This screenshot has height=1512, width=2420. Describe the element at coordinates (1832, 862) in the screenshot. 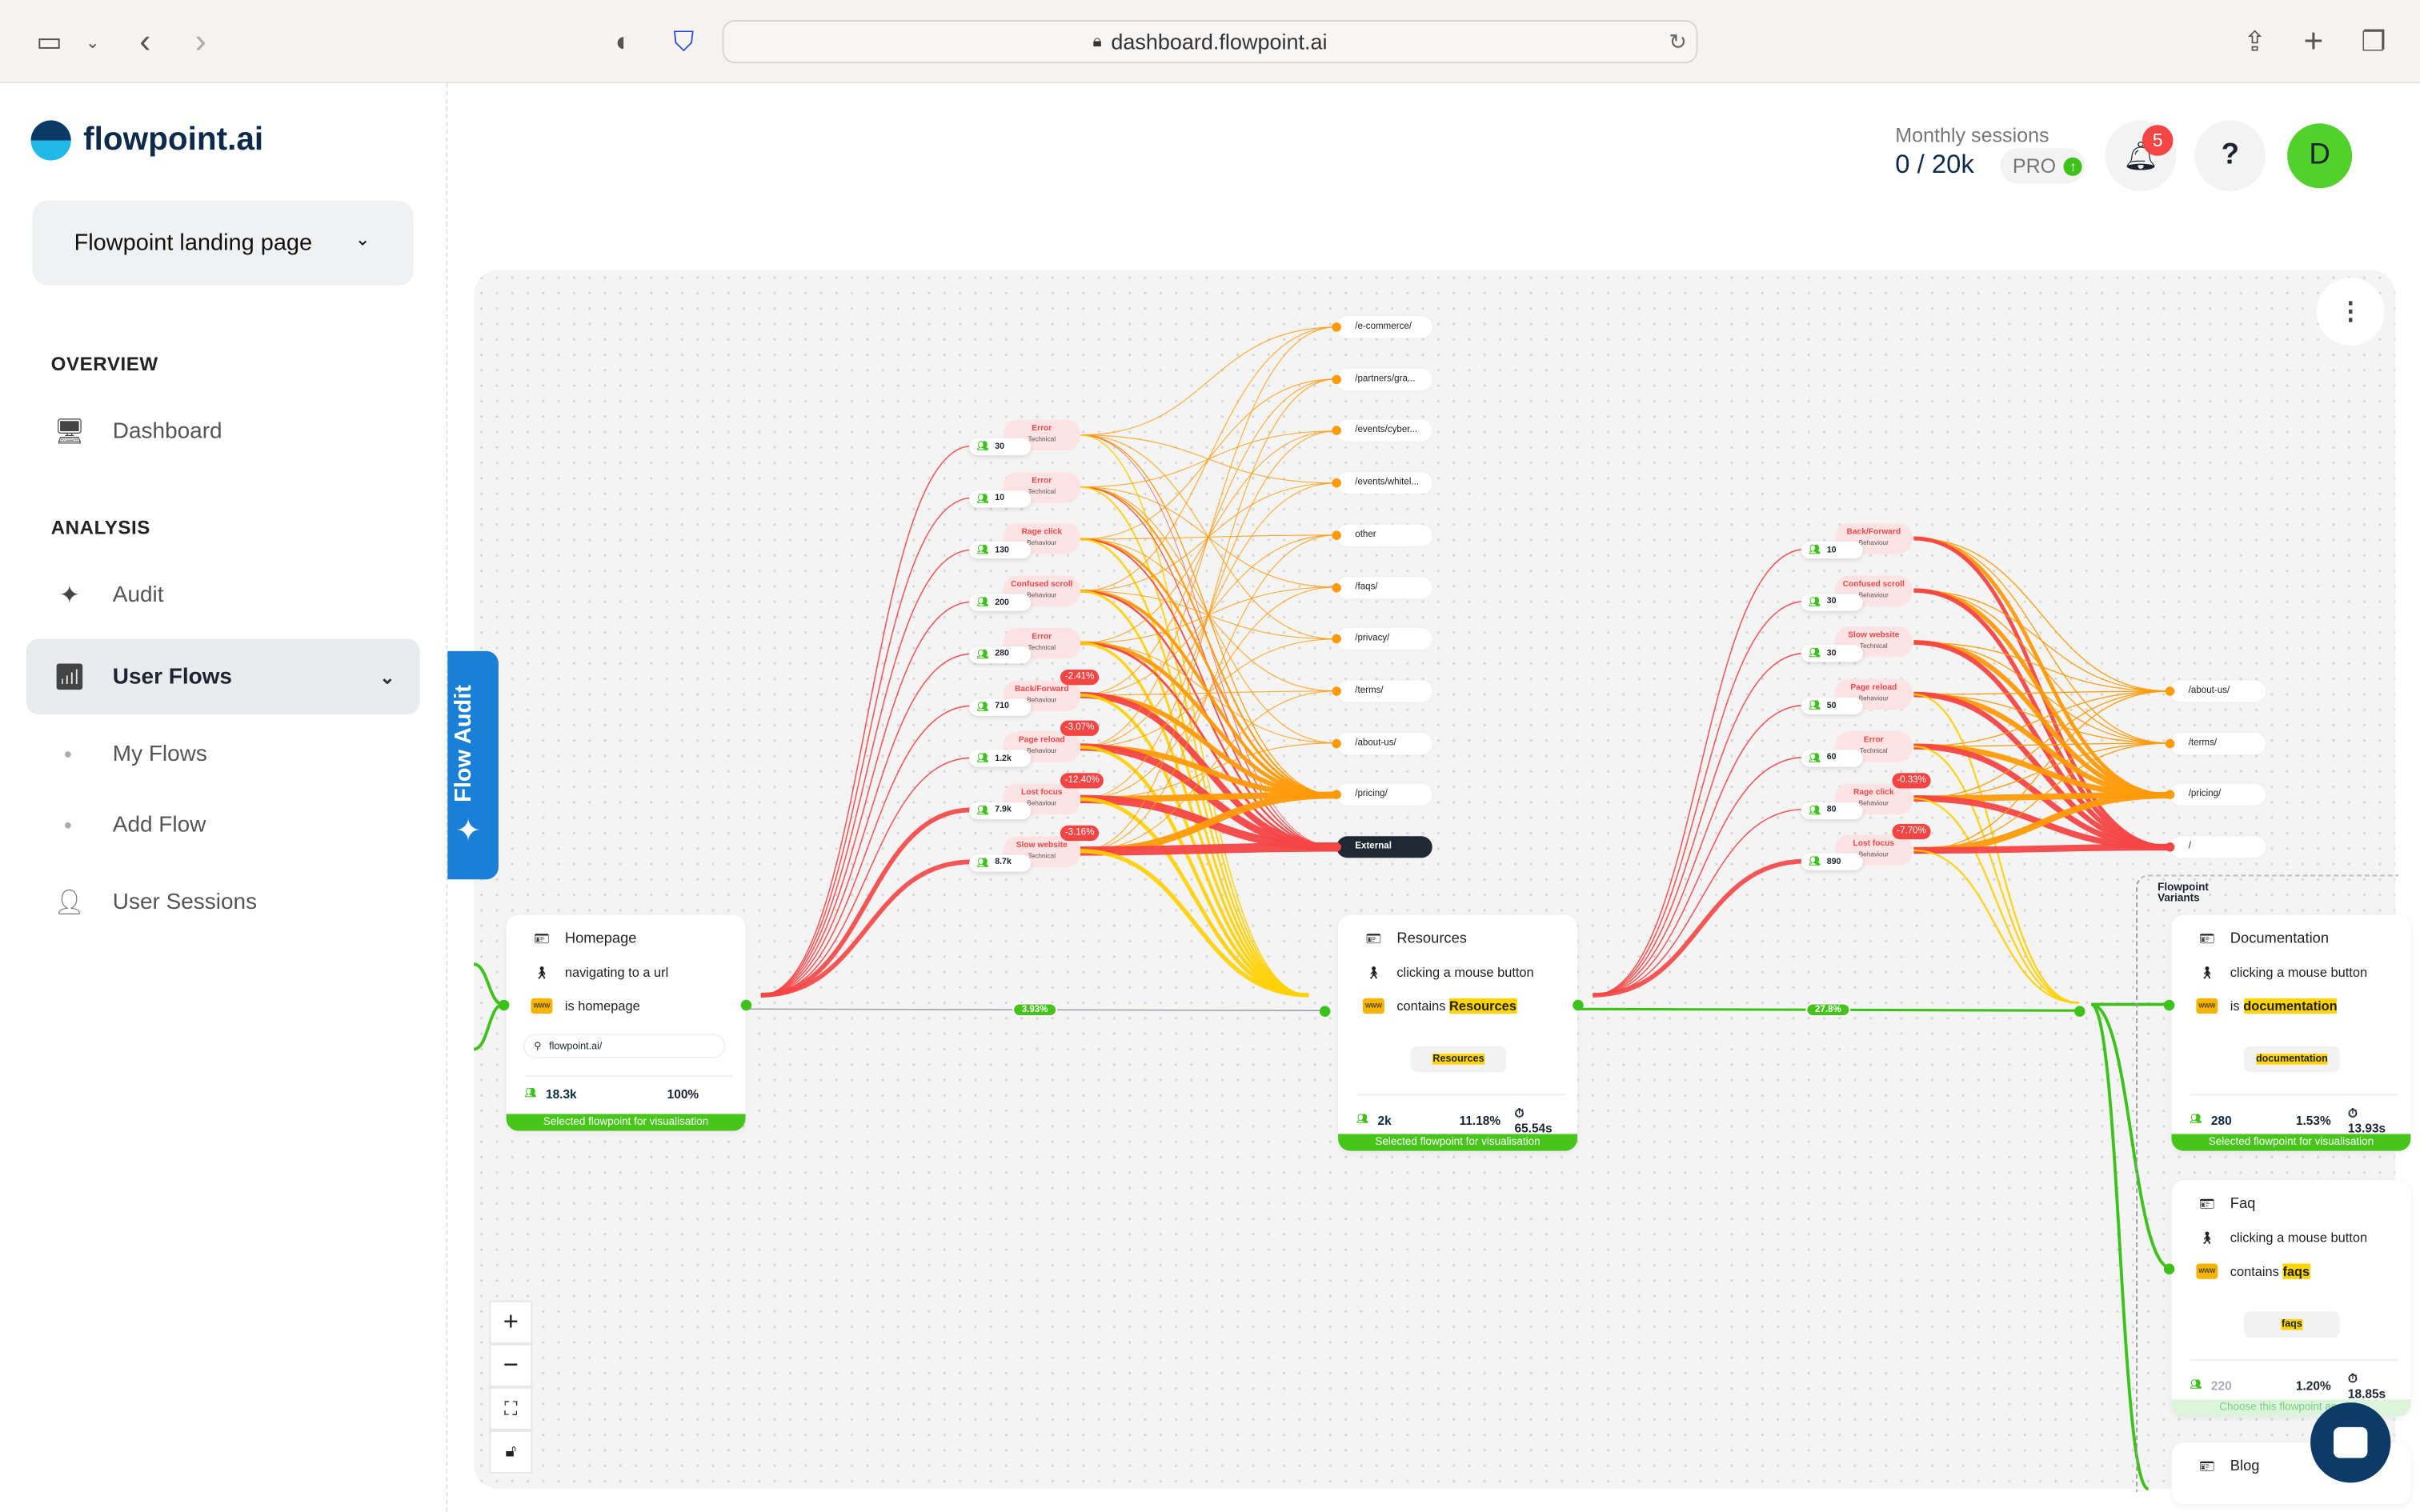

I see `issue-user-count: 👥︎ 890` at that location.